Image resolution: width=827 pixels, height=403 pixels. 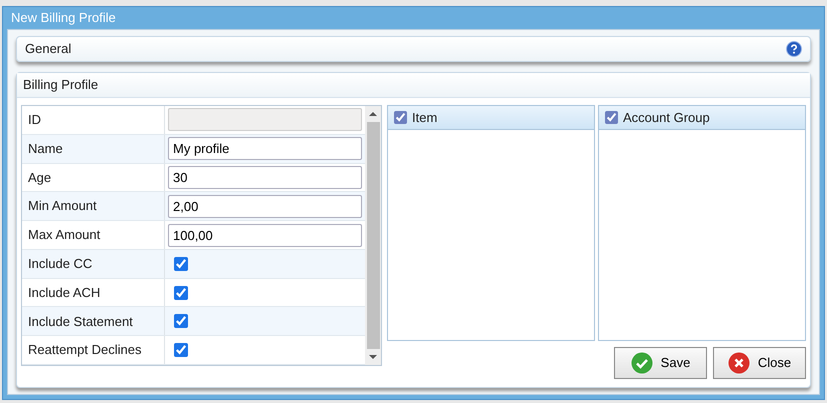 What do you see at coordinates (425, 117) in the screenshot?
I see `column-header: Item` at bounding box center [425, 117].